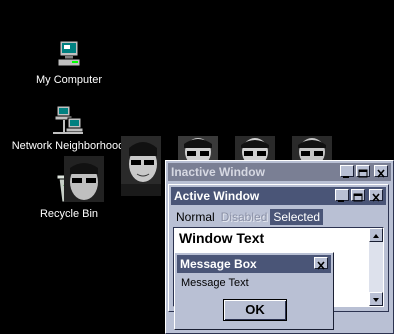 This screenshot has height=334, width=394. I want to click on ok-button: OK, so click(255, 310).